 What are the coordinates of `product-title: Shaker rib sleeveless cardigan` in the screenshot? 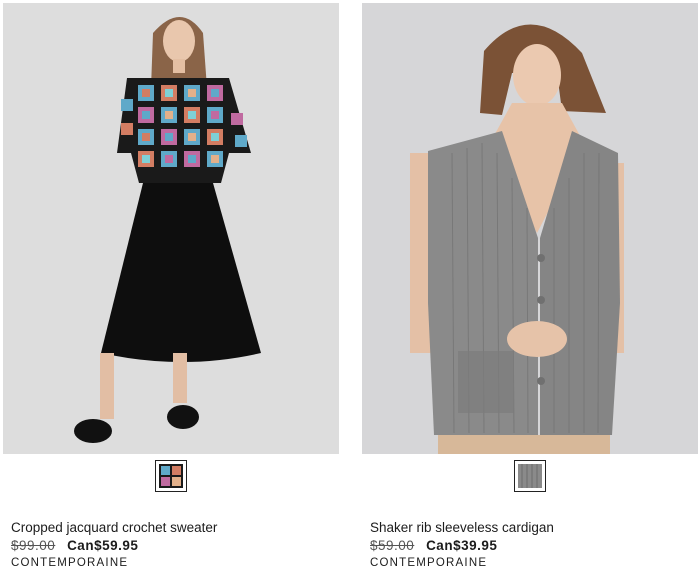 It's located at (462, 527).